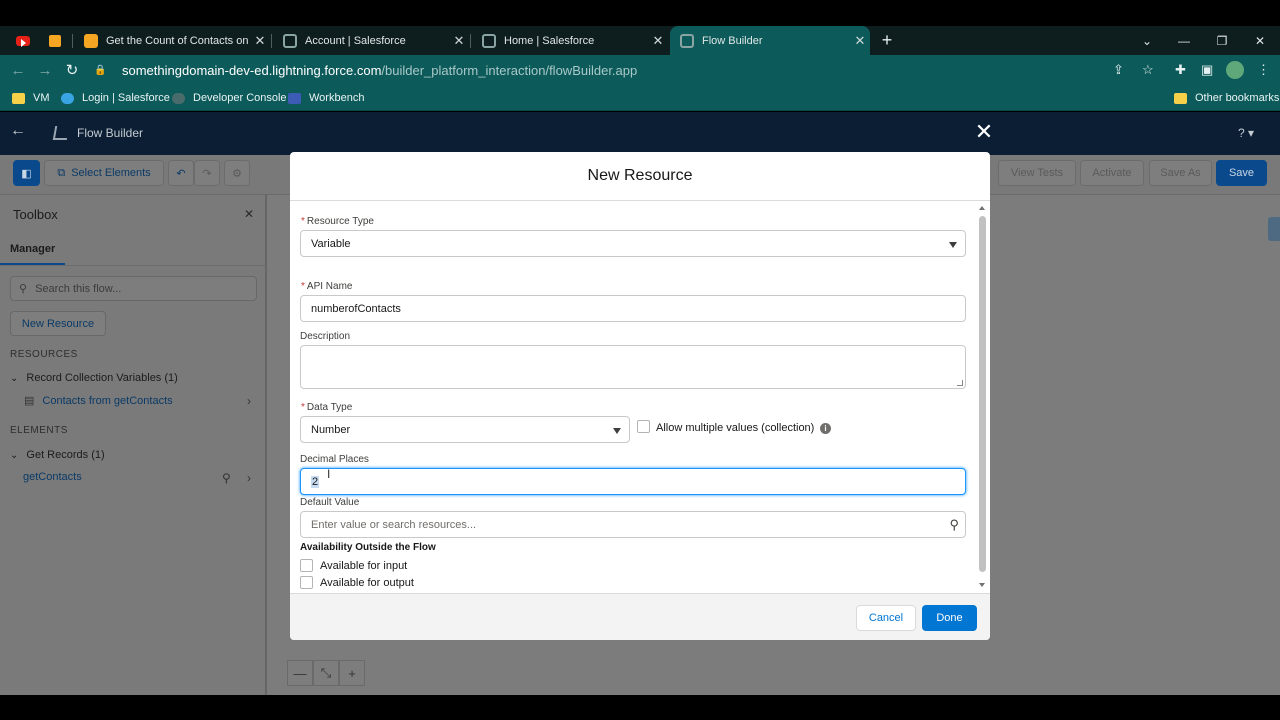  Describe the element at coordinates (1037, 173) in the screenshot. I see `view-tests-button: View Tests` at that location.